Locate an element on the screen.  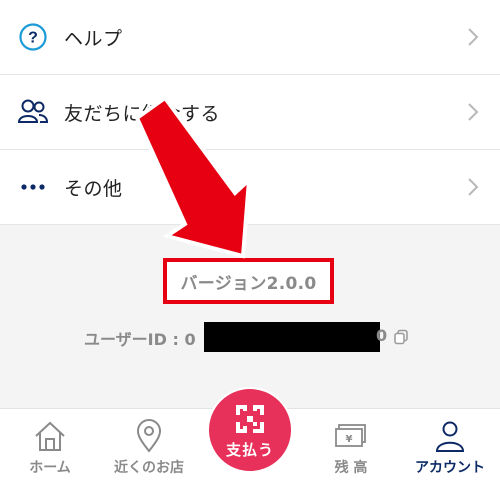
user-id-tail: 0 is located at coordinates (382, 335).